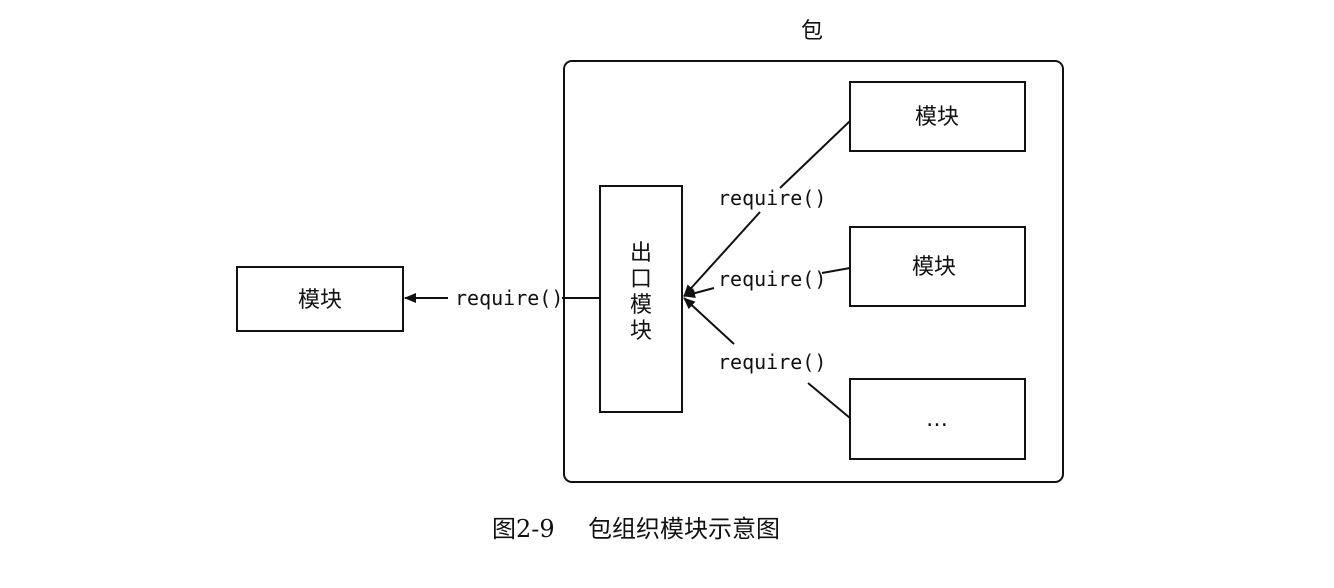  Describe the element at coordinates (937, 117) in the screenshot. I see `inner-module-label-1: 模块` at that location.